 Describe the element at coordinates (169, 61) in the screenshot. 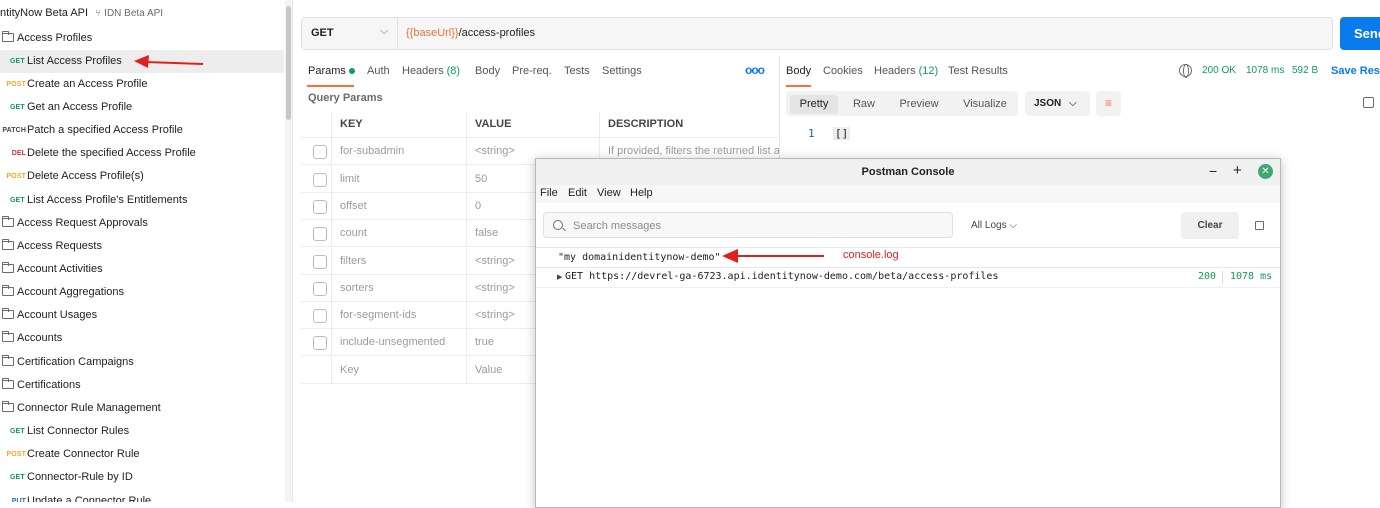

I see `annotation-arrow-sidebar` at that location.